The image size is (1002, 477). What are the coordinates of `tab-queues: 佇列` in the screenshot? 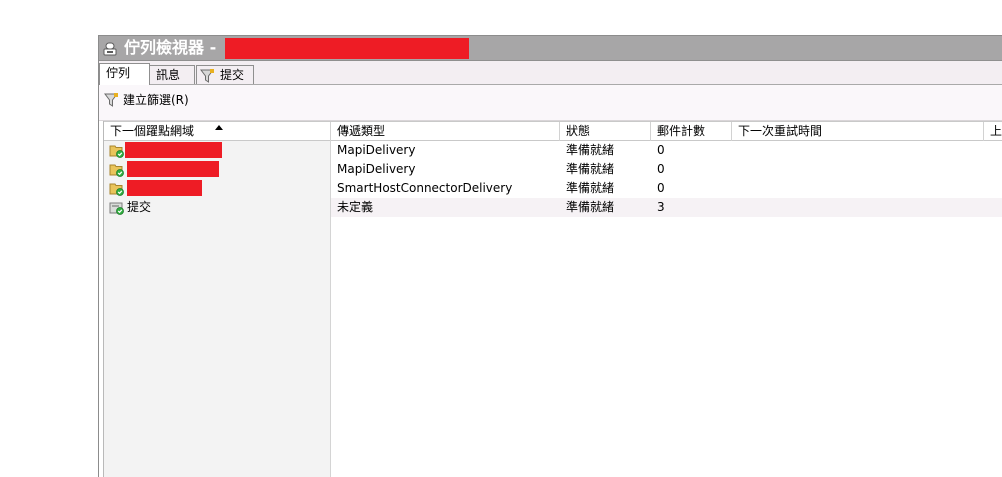 It's located at (124, 74).